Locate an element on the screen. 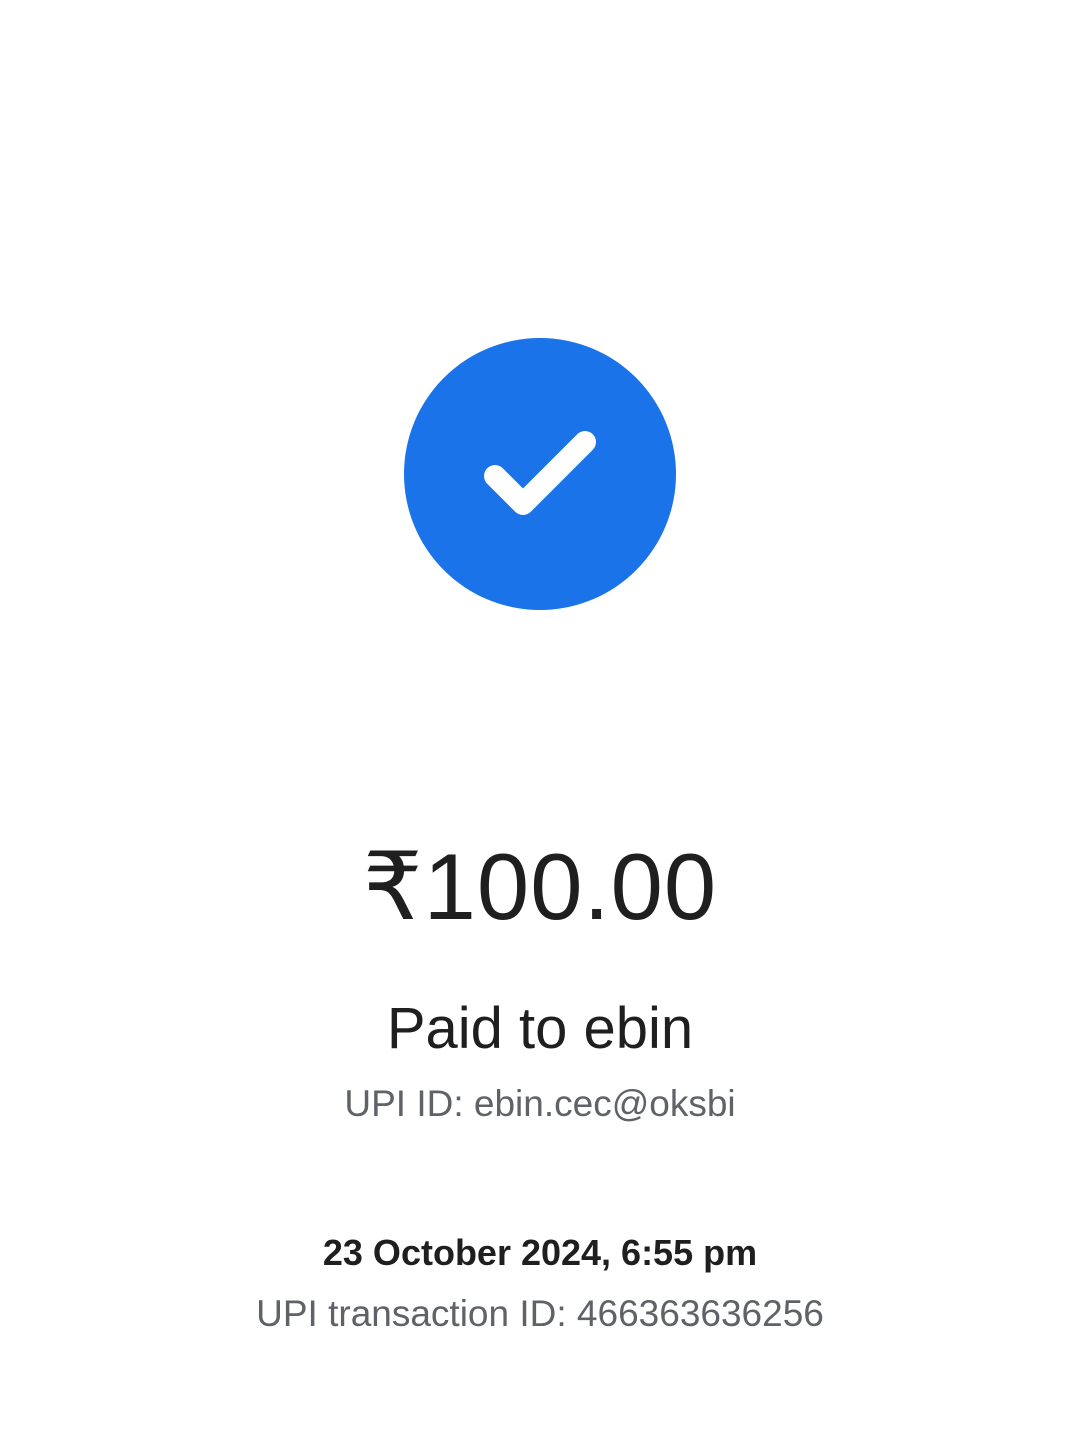 The height and width of the screenshot is (1435, 1080). payment-amount: ₹100.00 is located at coordinates (540, 886).